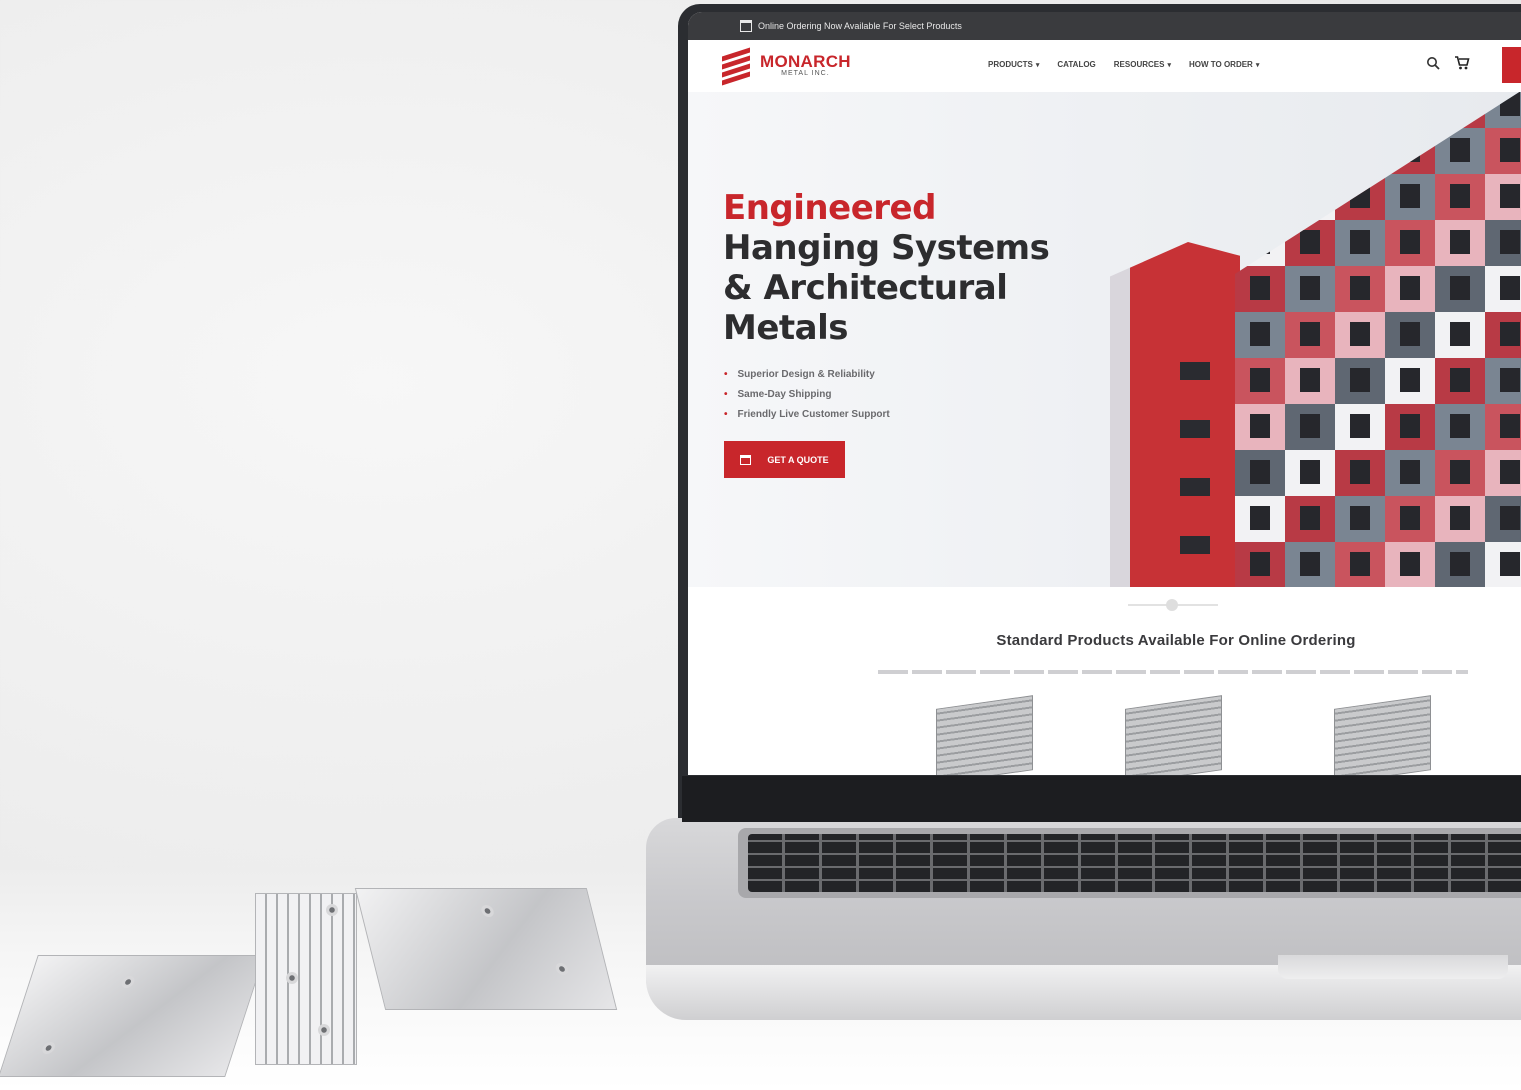  I want to click on nav-item-catalog: CATALOG, so click(1076, 64).